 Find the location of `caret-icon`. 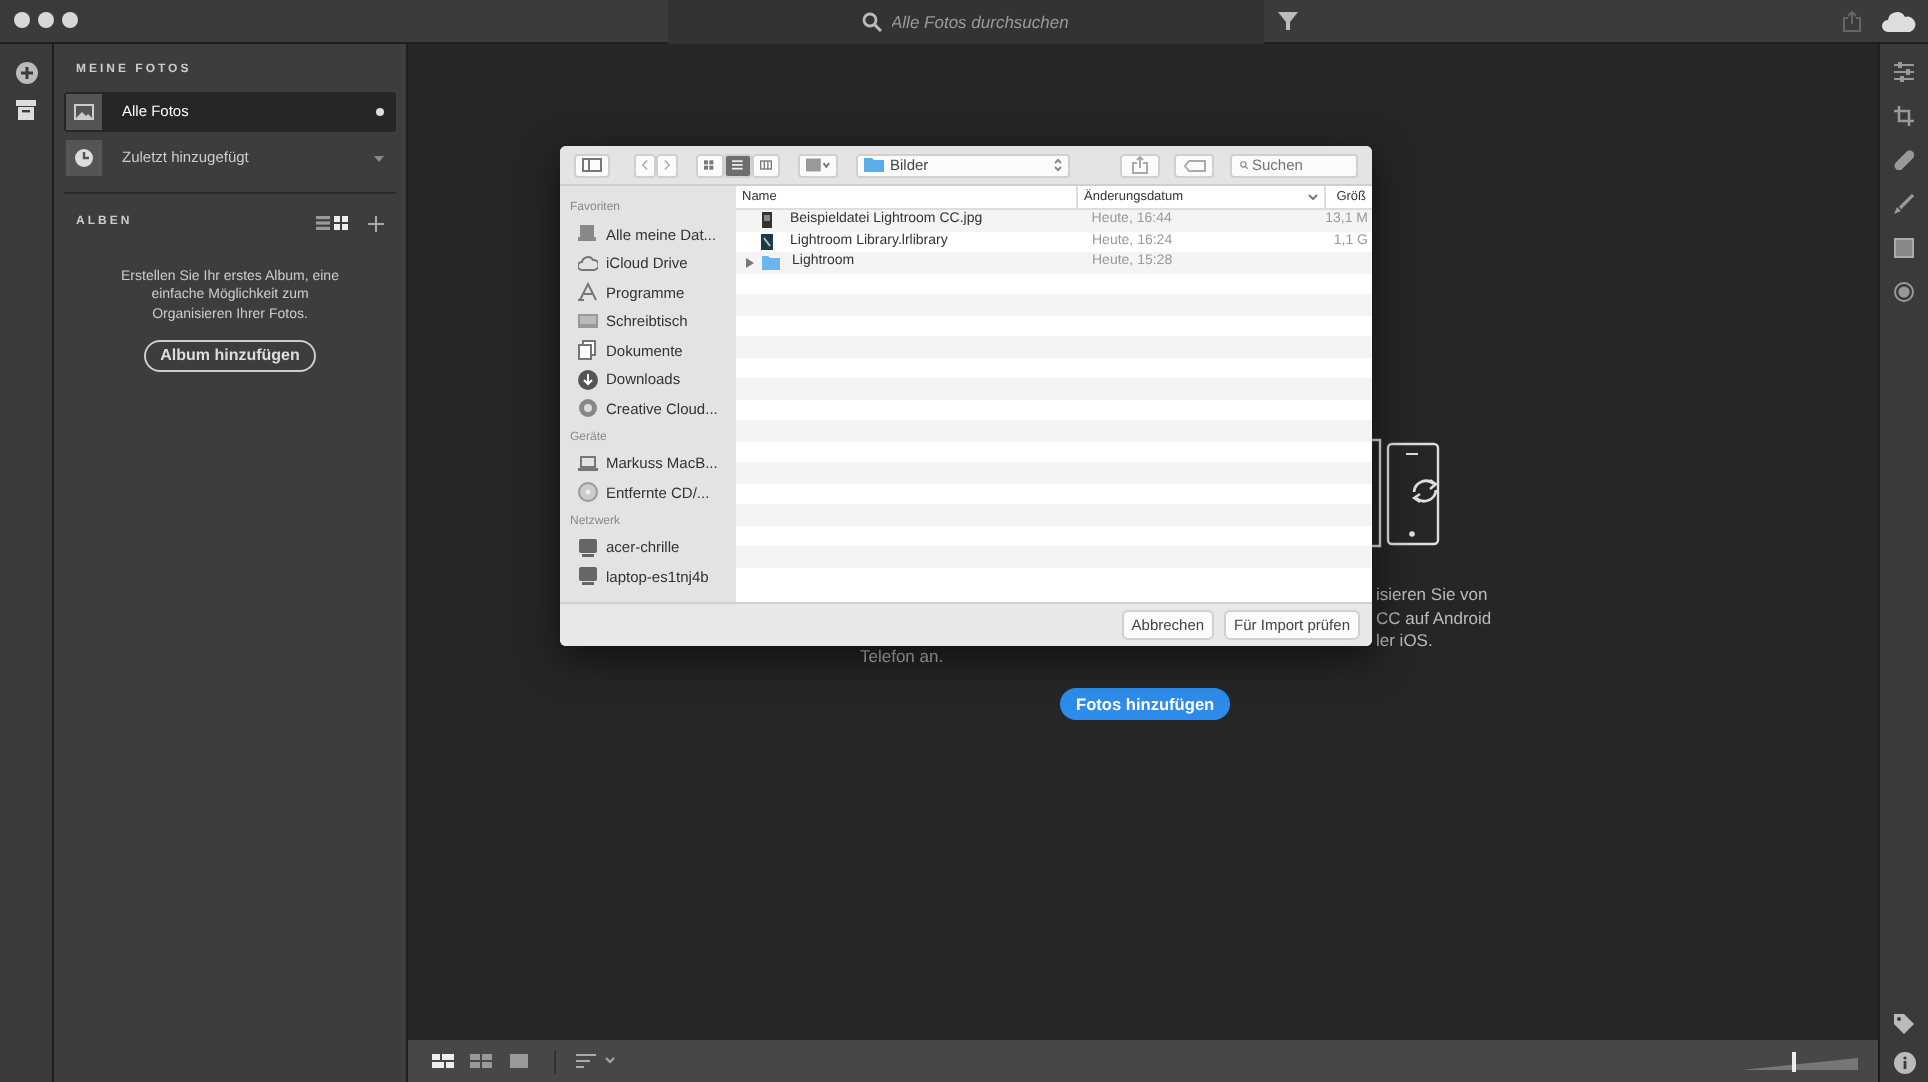

caret-icon is located at coordinates (379, 158).